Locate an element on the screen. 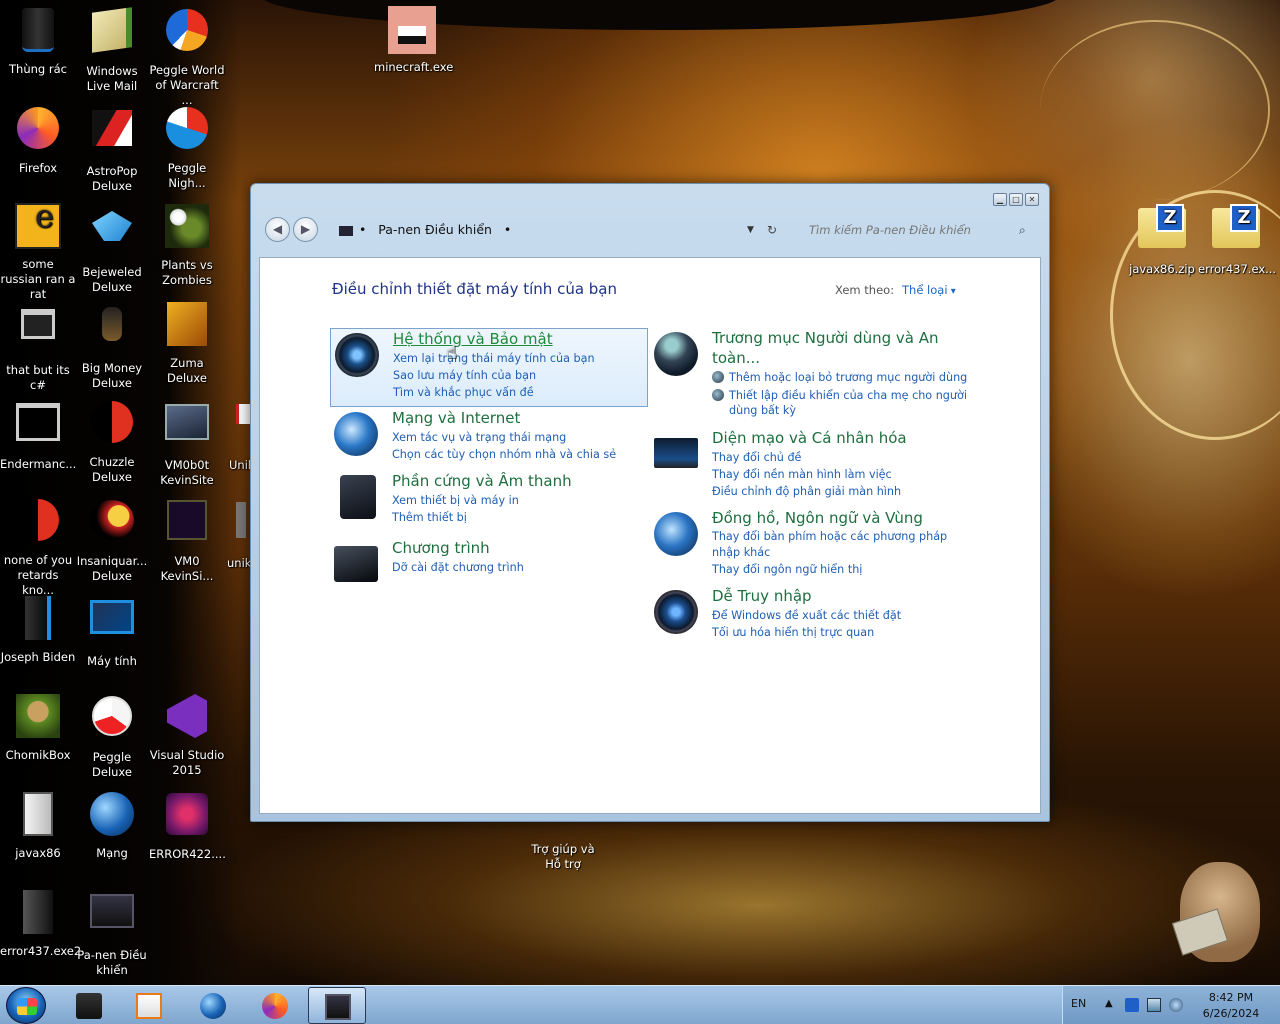 The image size is (1280, 1024). firefox-icon is located at coordinates (275, 1006).